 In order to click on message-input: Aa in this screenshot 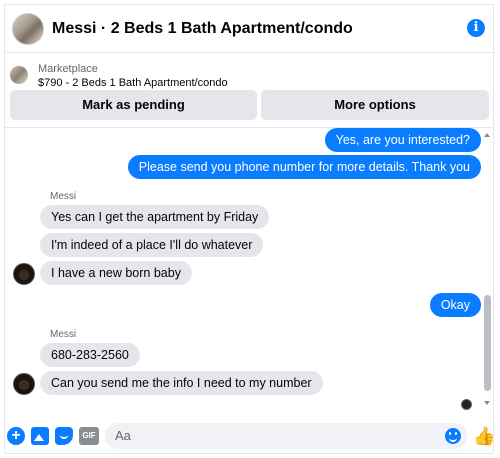, I will do `click(286, 436)`.